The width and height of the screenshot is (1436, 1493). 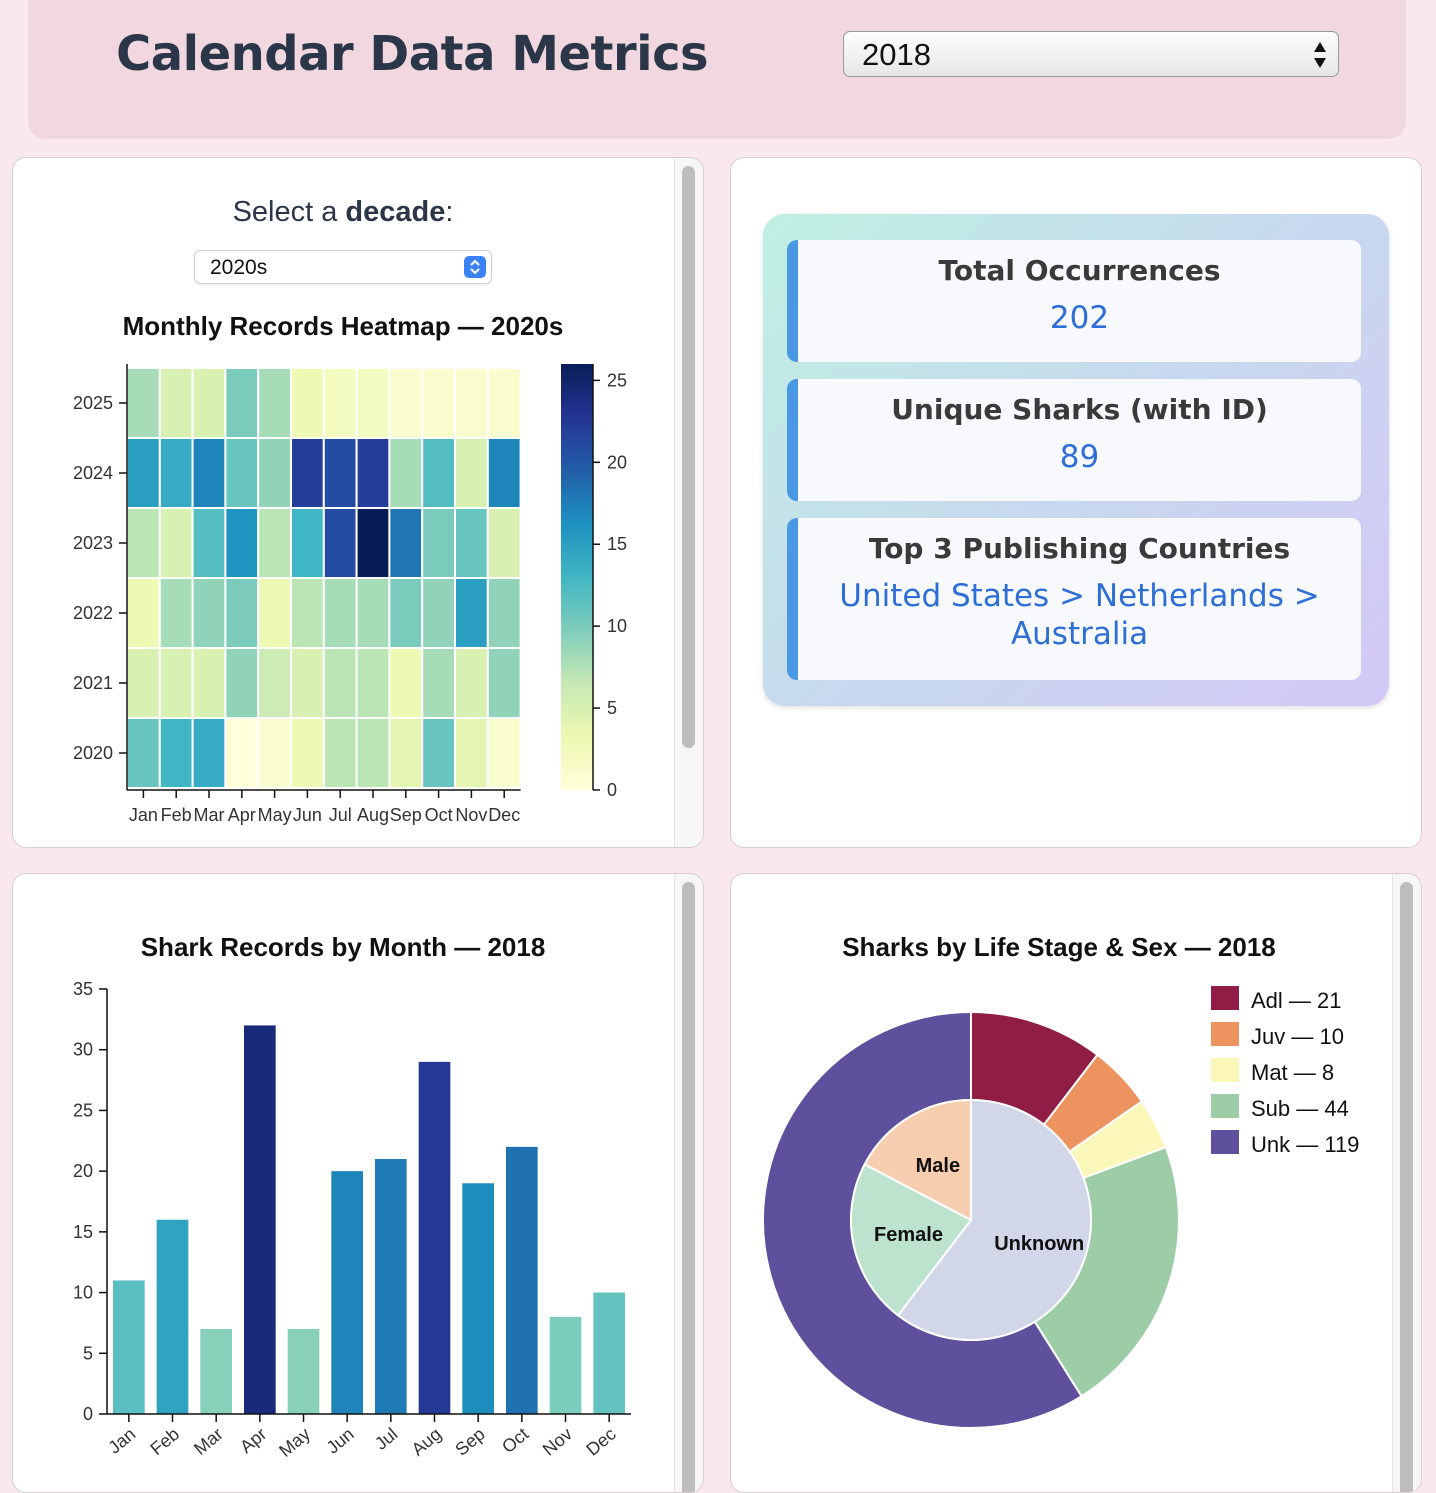 I want to click on inner-slice-label: Male, so click(x=938, y=1166).